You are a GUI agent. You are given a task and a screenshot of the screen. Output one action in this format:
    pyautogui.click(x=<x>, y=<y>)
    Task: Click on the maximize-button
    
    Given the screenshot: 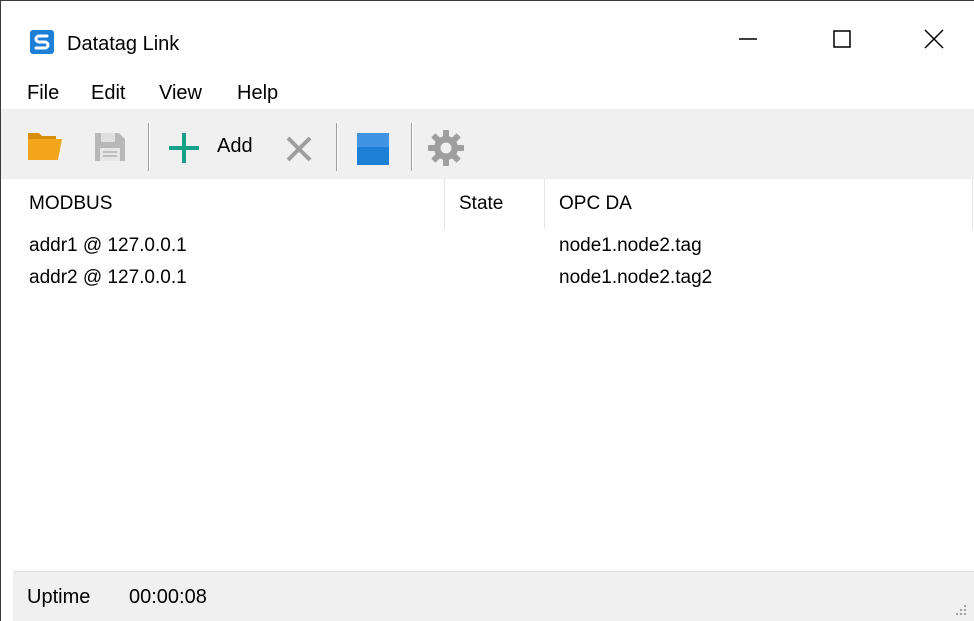 What is the action you would take?
    pyautogui.click(x=842, y=41)
    